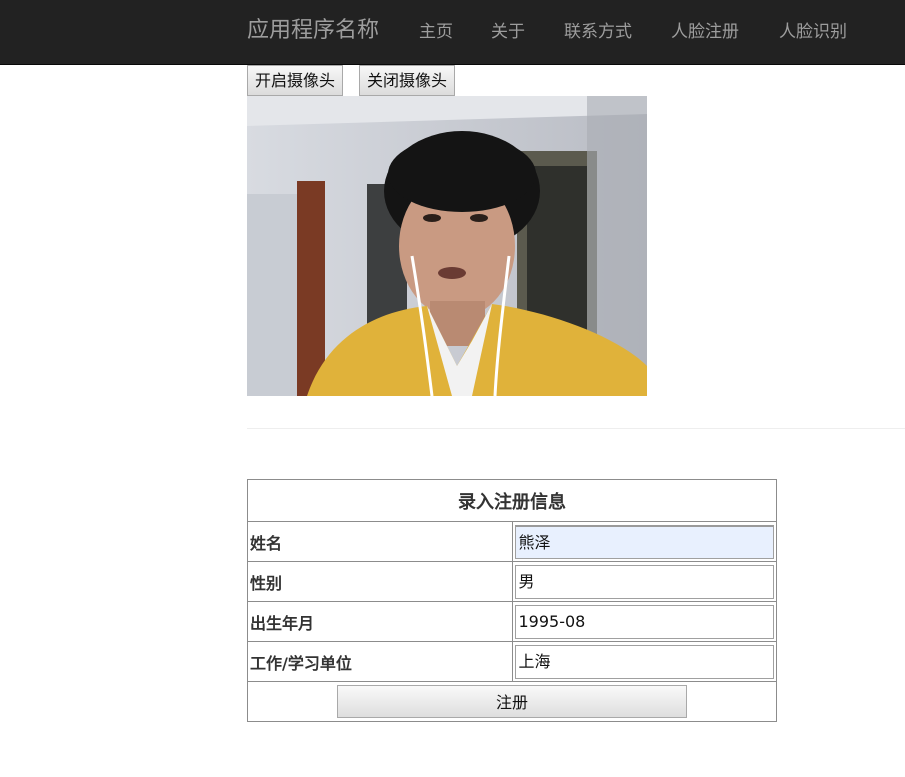 The height and width of the screenshot is (777, 905). What do you see at coordinates (407, 80) in the screenshot?
I see `close-camera-button: 关闭摄像头` at bounding box center [407, 80].